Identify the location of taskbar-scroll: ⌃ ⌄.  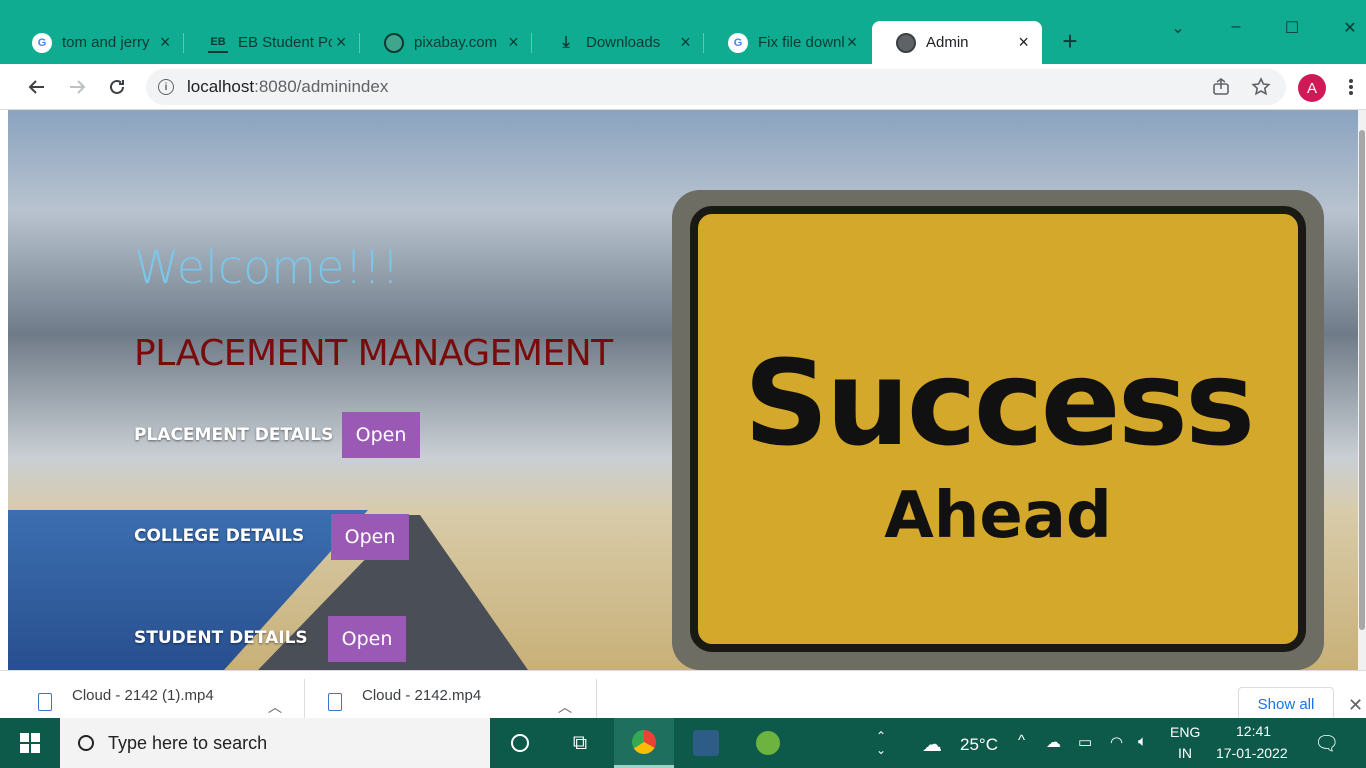
(881, 743).